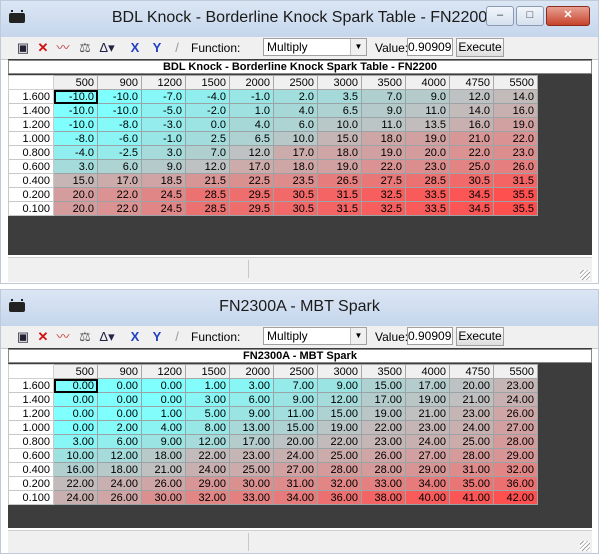  I want to click on table-cell: 26.0, so click(515, 166).